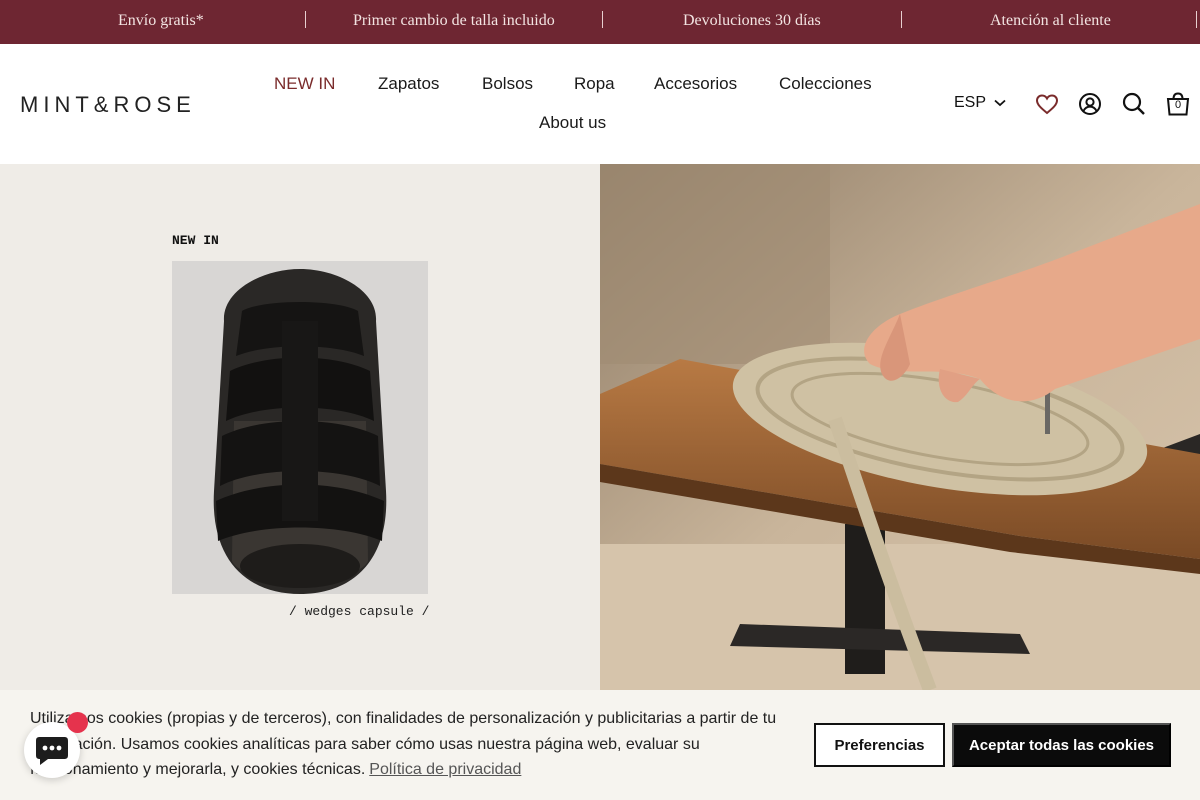 The image size is (1200, 800). I want to click on privacy-policy-link: Política de privacidad, so click(445, 769).